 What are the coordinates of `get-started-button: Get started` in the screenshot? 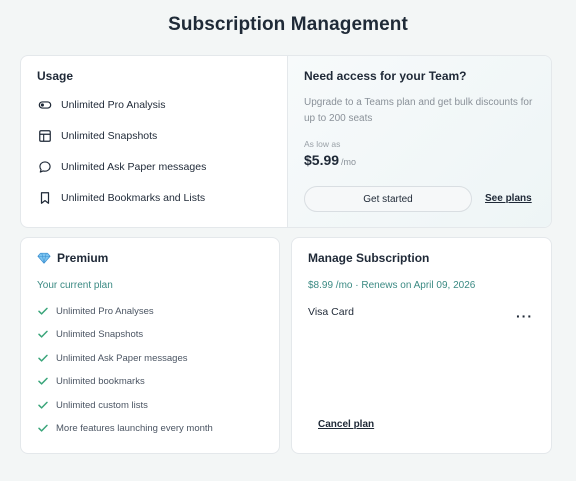 It's located at (388, 199).